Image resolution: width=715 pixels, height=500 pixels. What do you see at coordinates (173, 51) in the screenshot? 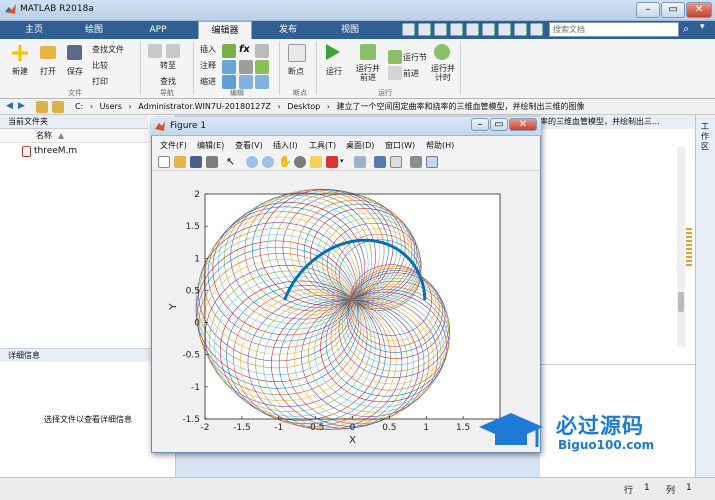
I see `forward-nav-icon` at bounding box center [173, 51].